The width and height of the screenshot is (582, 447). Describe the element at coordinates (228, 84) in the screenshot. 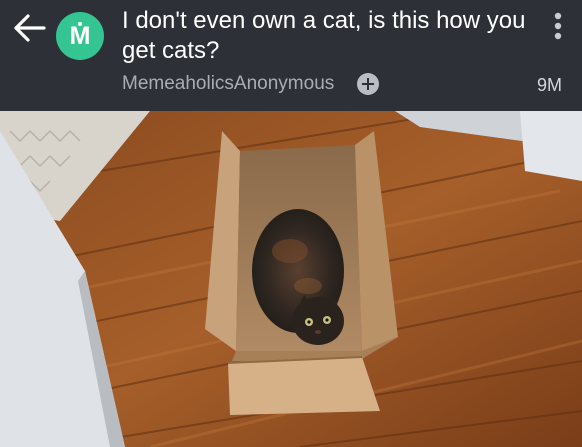

I see `community-name: MemeaholicsAnonymous` at that location.